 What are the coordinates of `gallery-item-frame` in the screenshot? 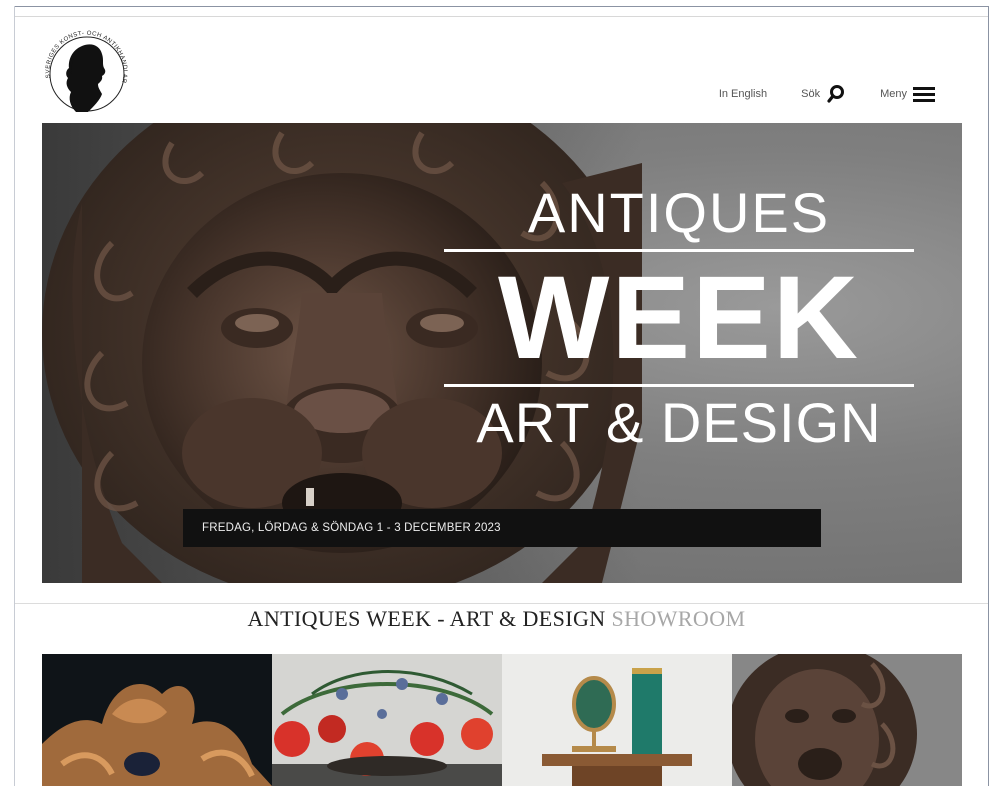 It's located at (157, 720).